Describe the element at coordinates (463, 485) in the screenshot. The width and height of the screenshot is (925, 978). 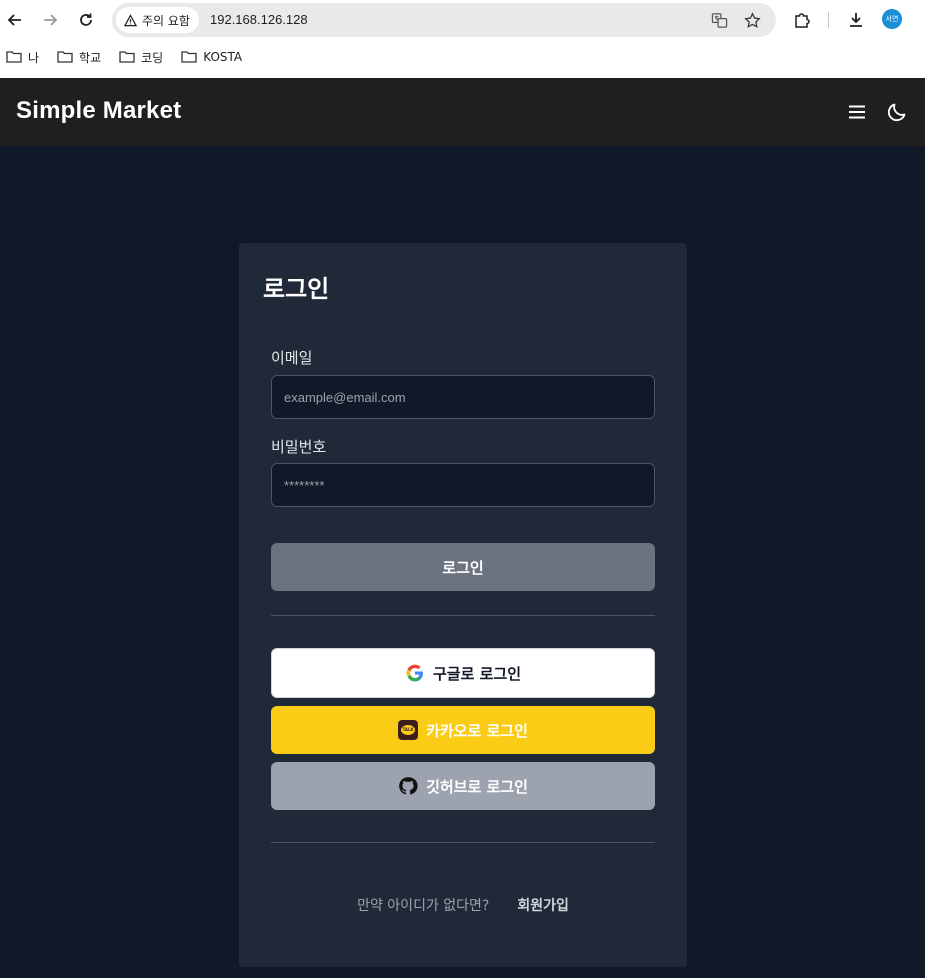
I see `password-field` at that location.